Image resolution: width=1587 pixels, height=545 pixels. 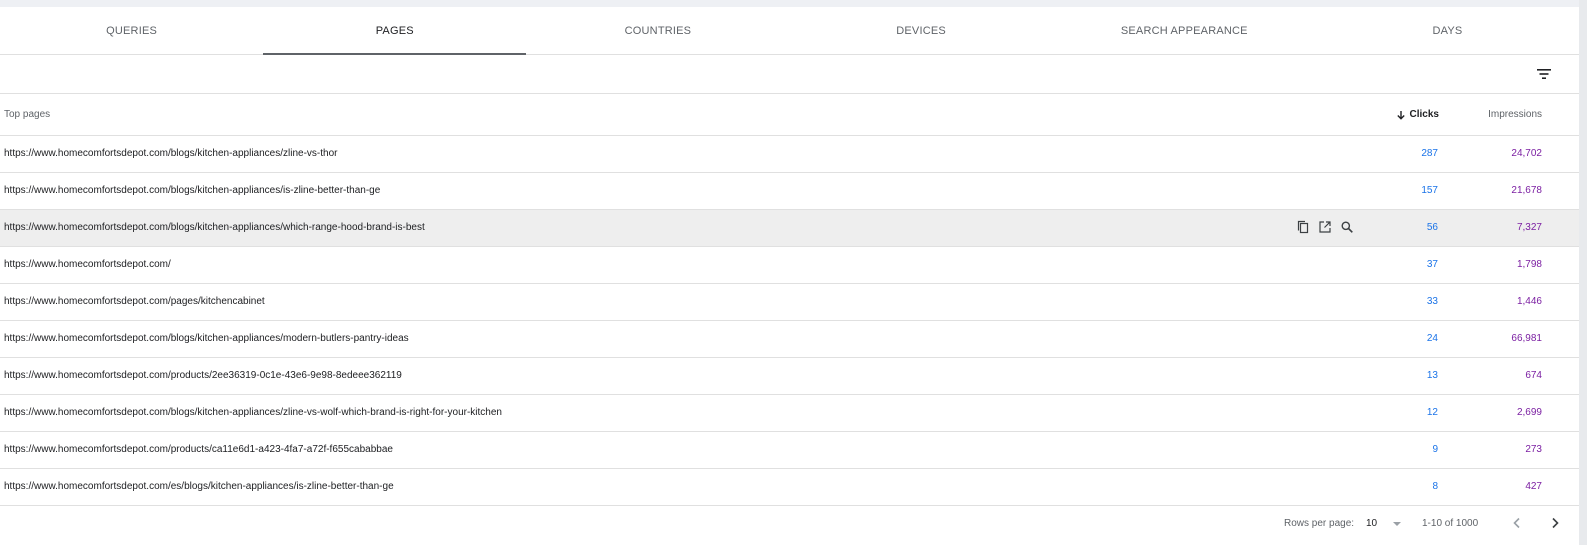 What do you see at coordinates (1526, 153) in the screenshot?
I see `impressions-value: 24,702` at bounding box center [1526, 153].